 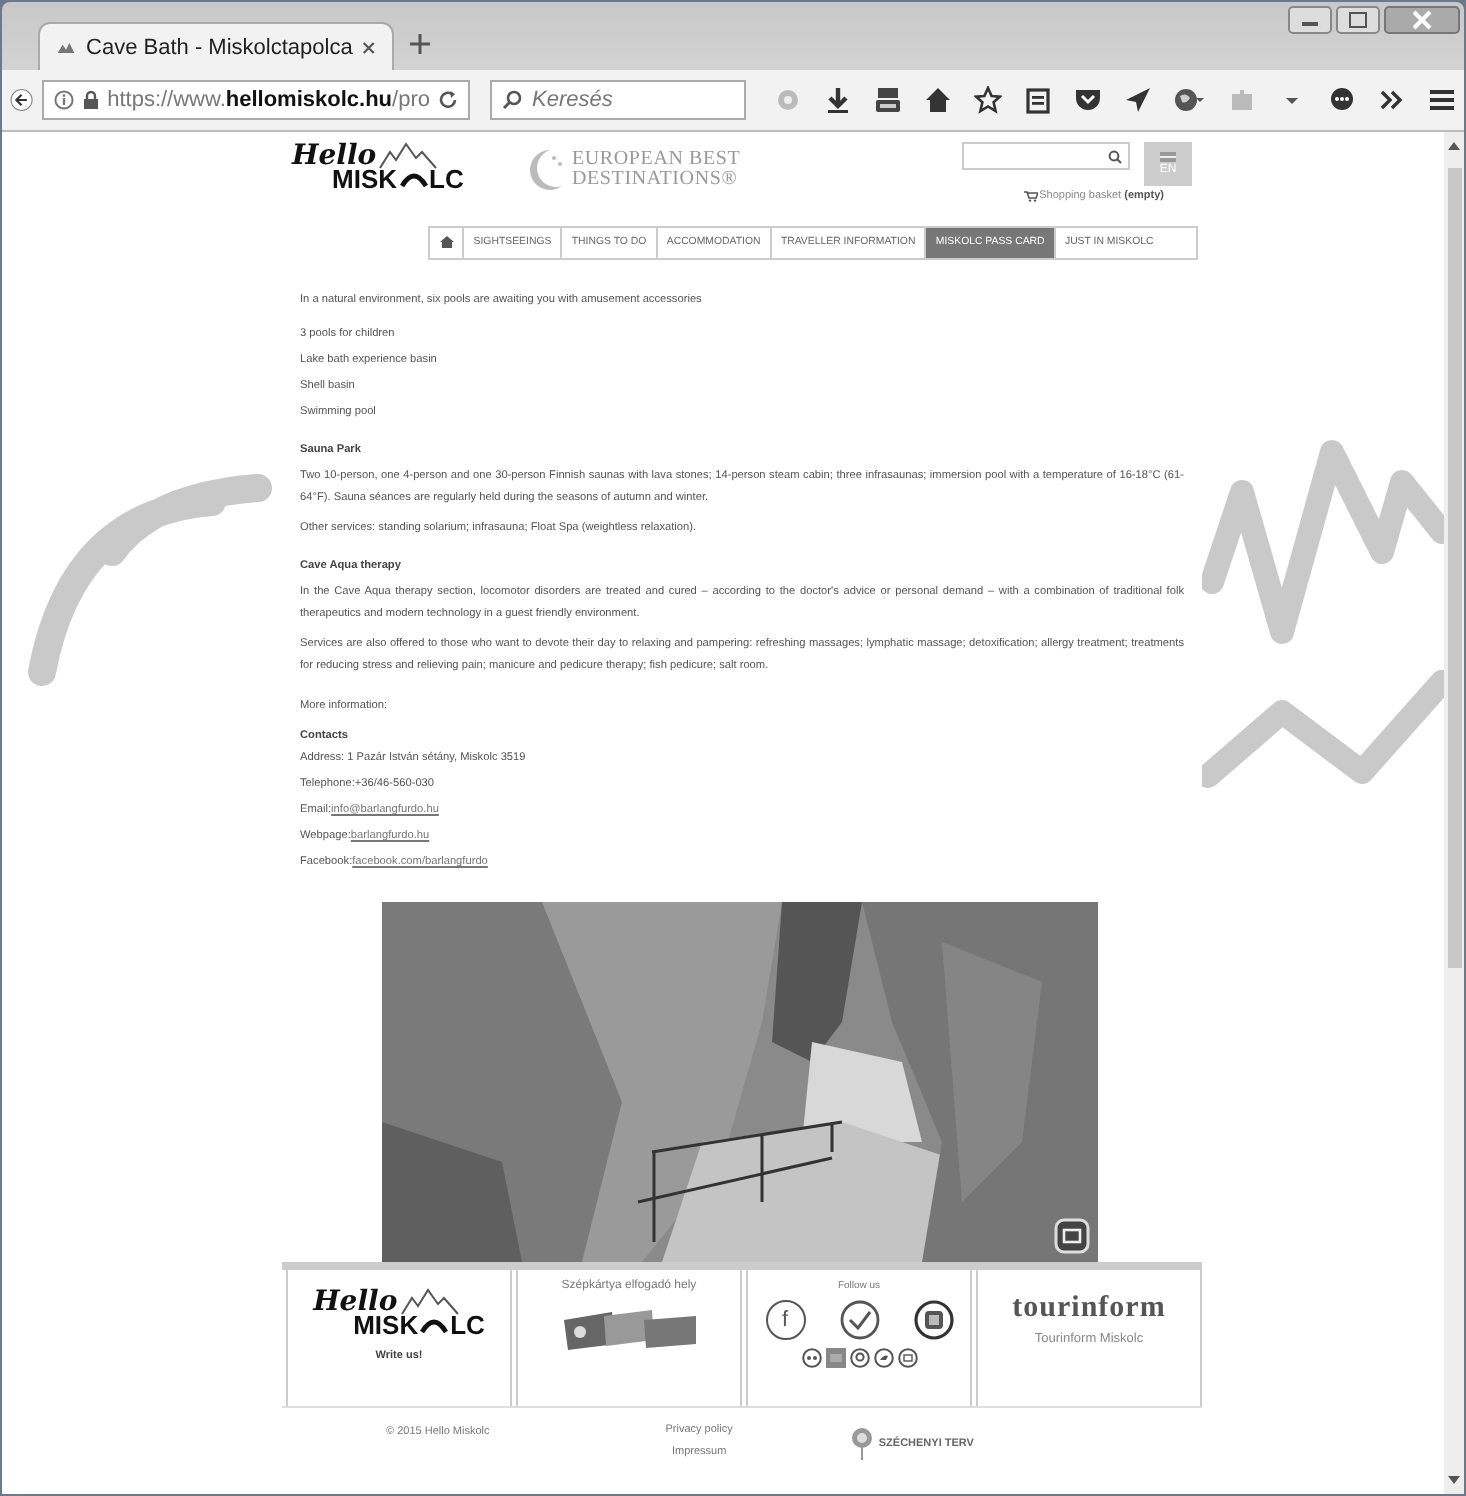 I want to click on up-arrow-icon, so click(x=1454, y=146).